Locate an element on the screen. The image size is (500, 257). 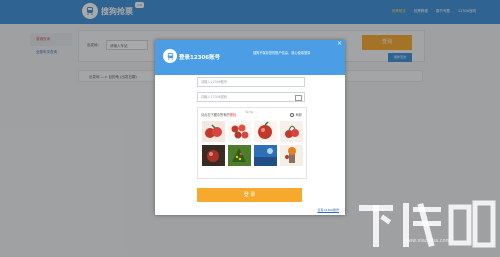
captcha-prompt: 请点击下图中所有的樱桃 is located at coordinates (218, 114).